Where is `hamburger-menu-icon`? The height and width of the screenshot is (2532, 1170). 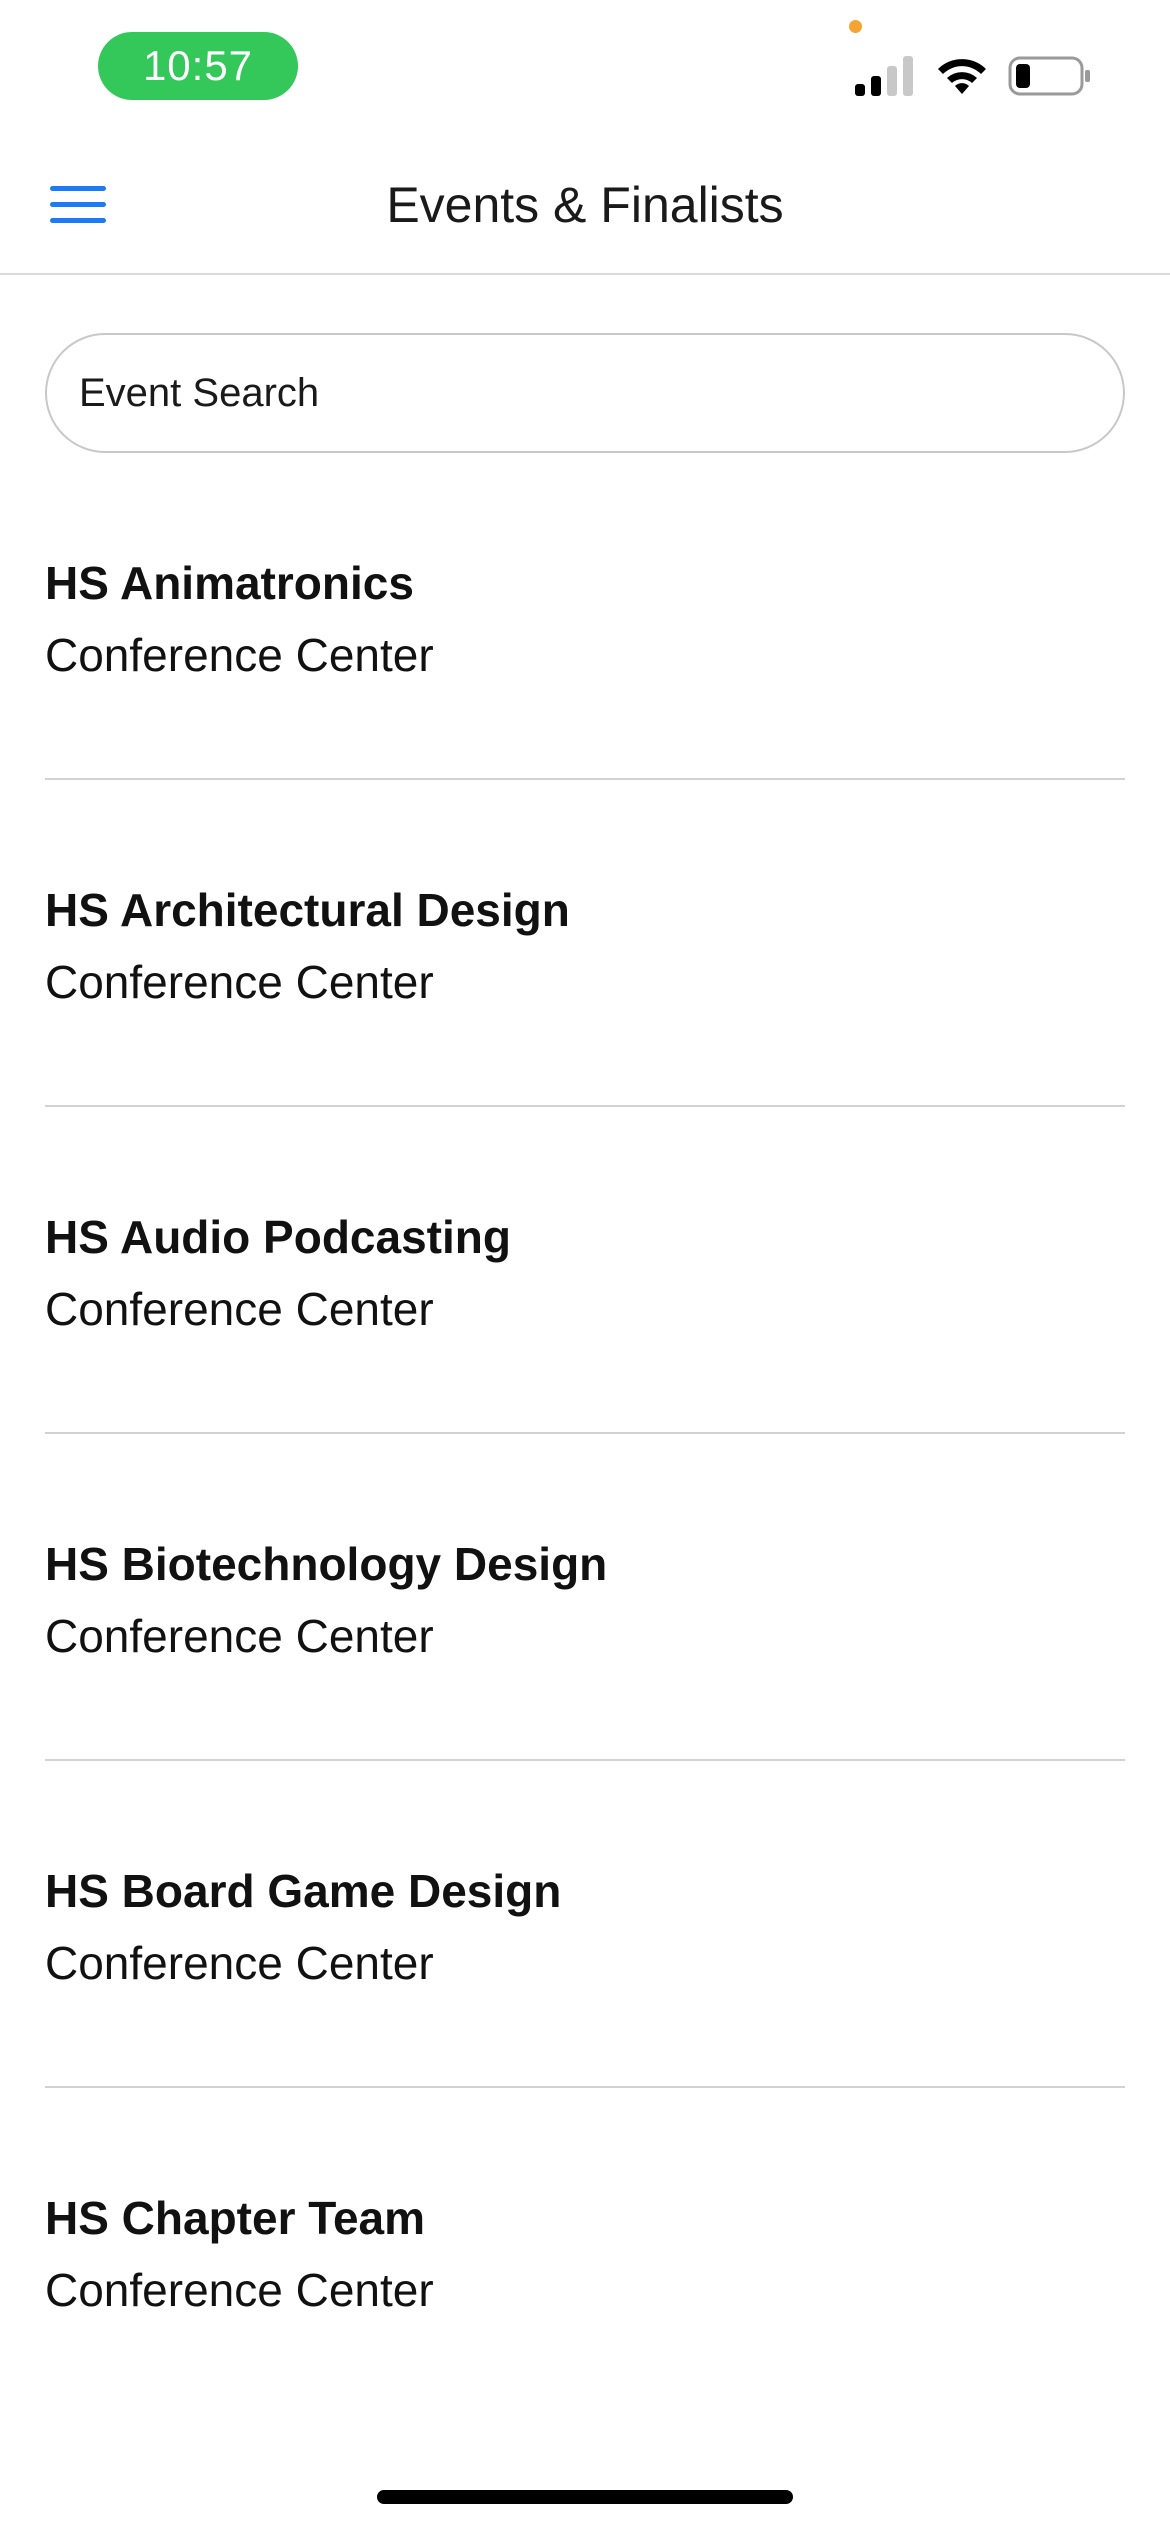 hamburger-menu-icon is located at coordinates (78, 204).